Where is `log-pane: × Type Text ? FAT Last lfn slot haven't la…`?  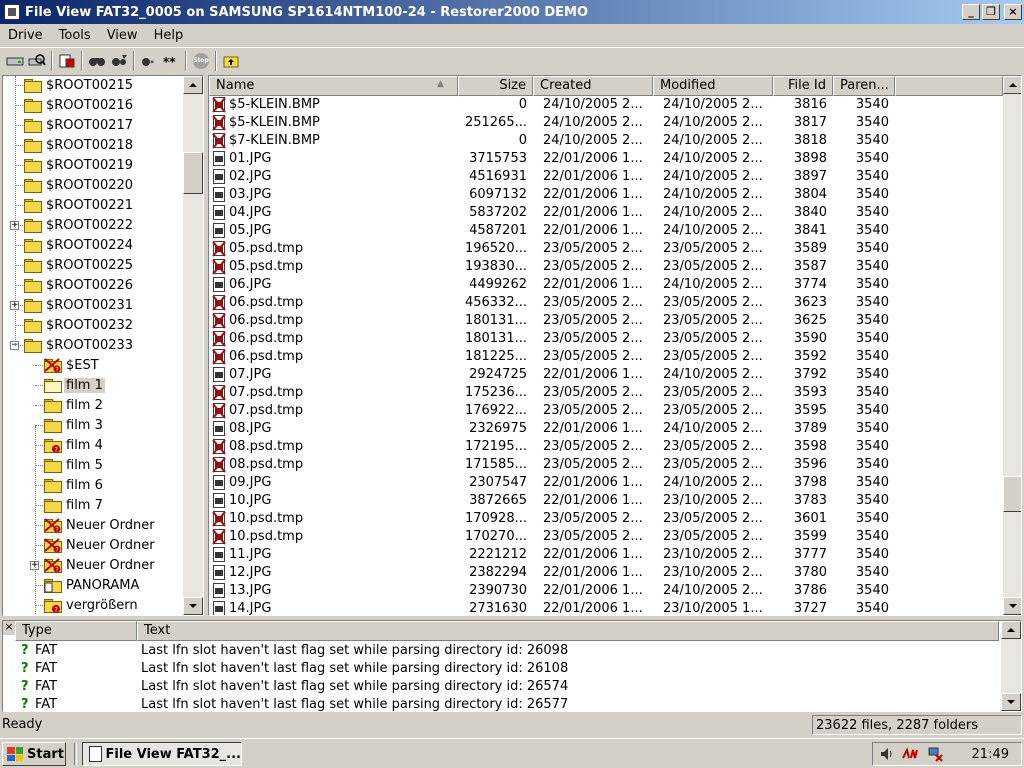
log-pane: × Type Text ? FAT Last lfn slot haven't la… is located at coordinates (512, 666).